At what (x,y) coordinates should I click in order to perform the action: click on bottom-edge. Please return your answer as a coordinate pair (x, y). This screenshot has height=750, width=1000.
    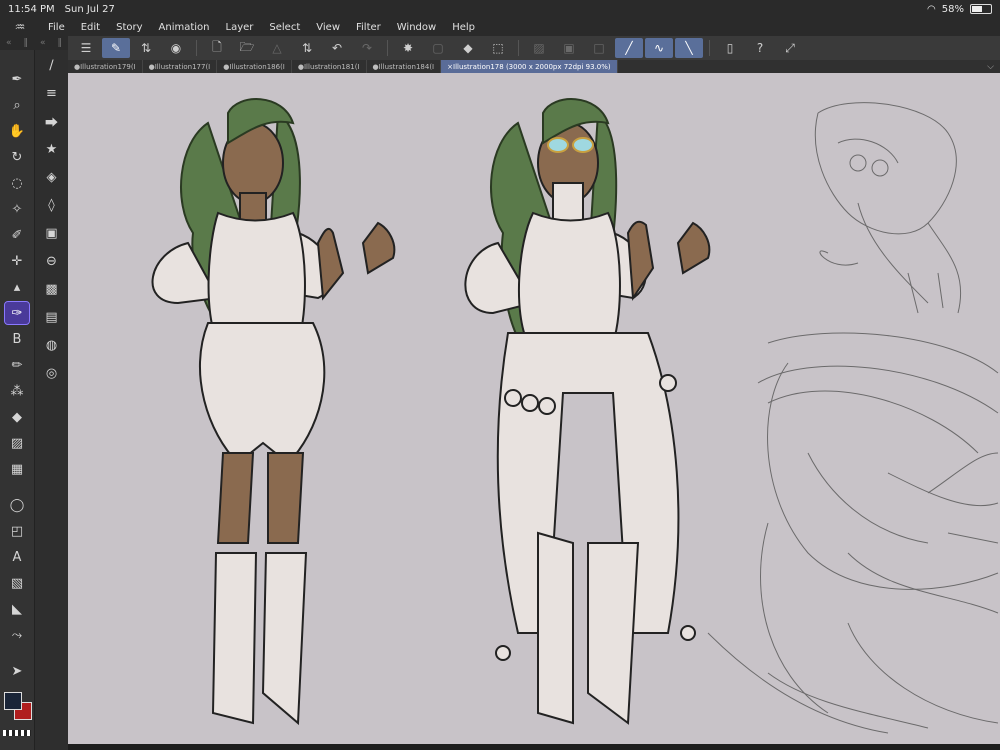
    Looking at the image, I should click on (534, 747).